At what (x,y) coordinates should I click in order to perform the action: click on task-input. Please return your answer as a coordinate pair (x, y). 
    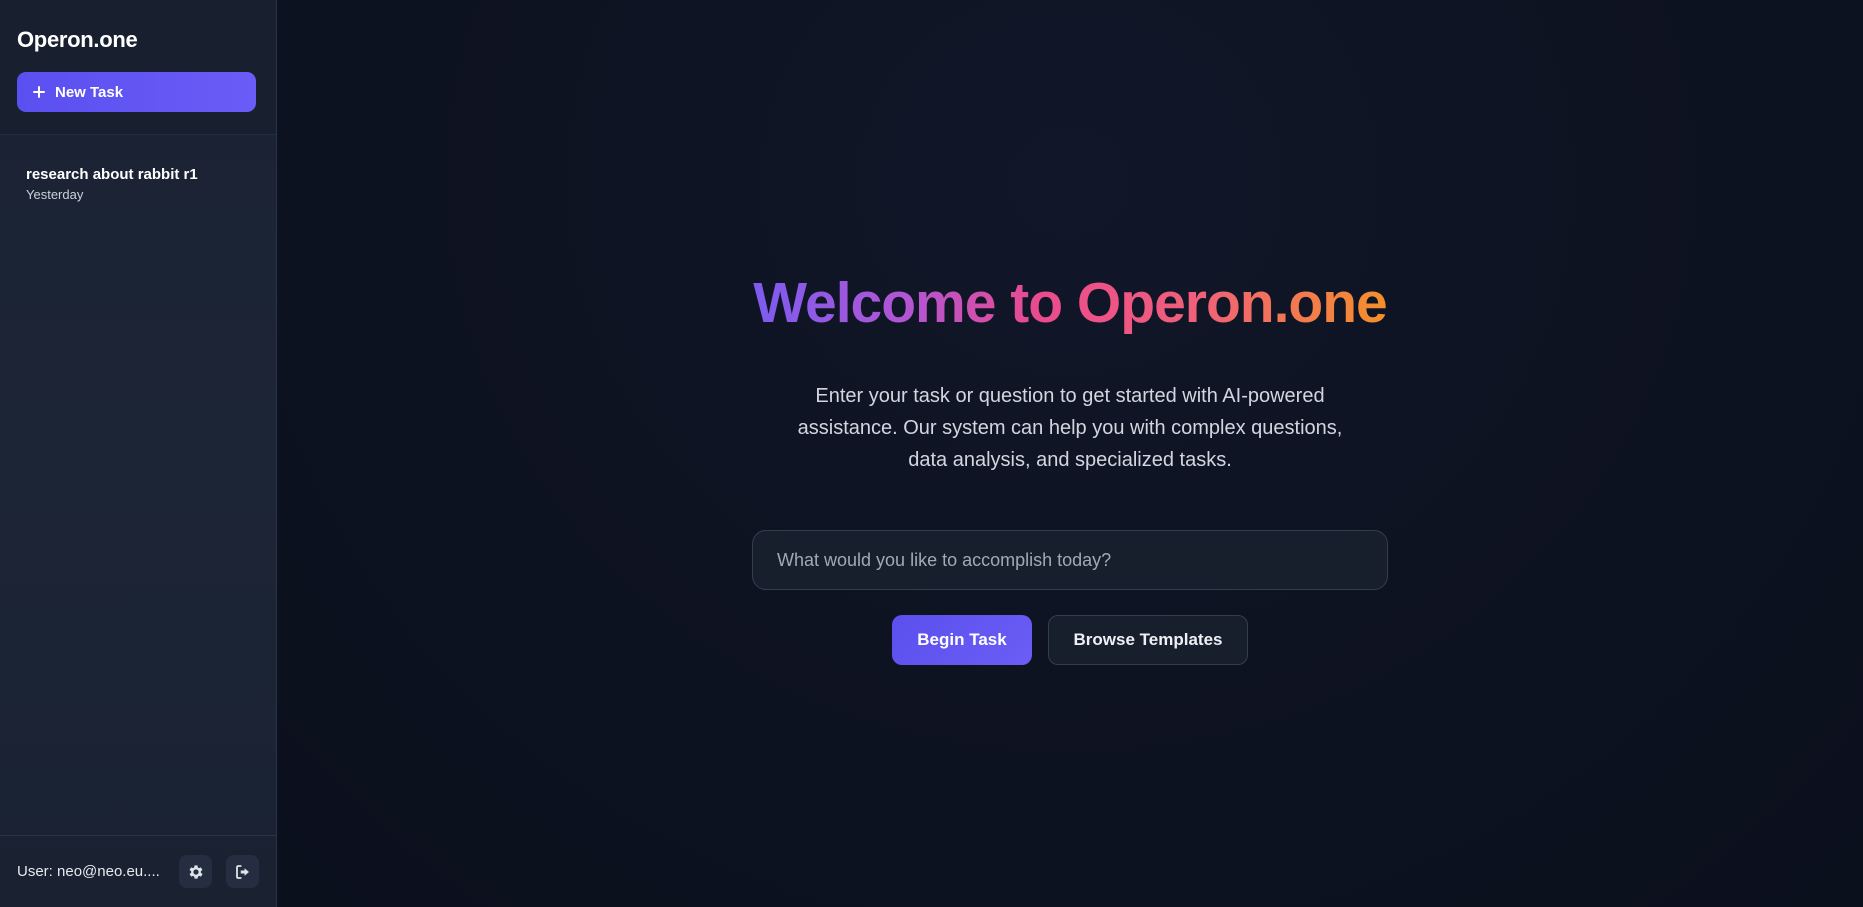
    Looking at the image, I should click on (1070, 560).